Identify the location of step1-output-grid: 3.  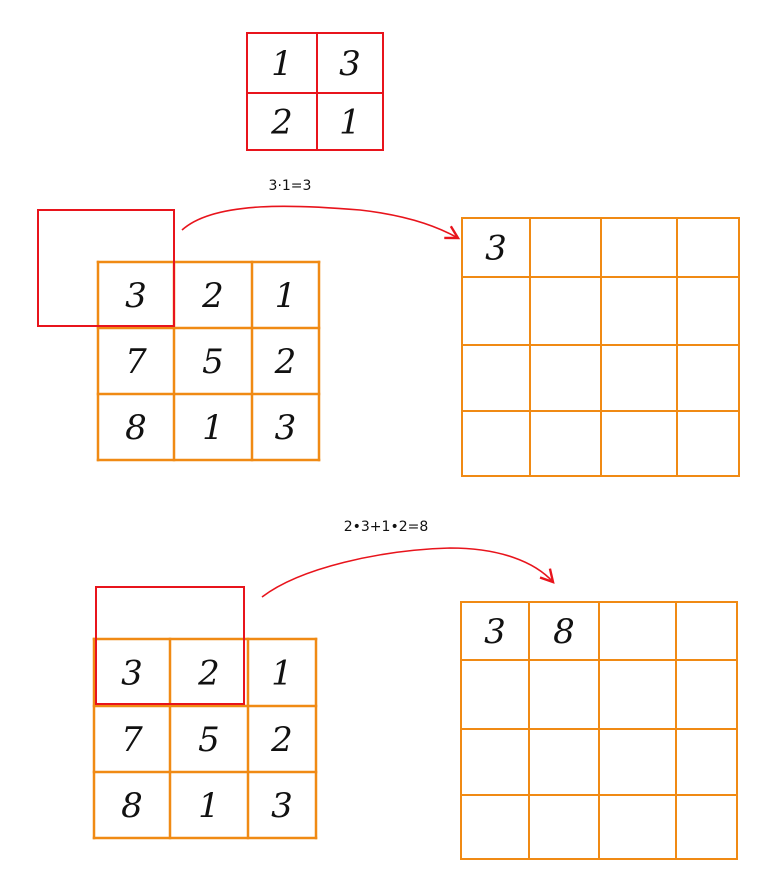
(600, 347).